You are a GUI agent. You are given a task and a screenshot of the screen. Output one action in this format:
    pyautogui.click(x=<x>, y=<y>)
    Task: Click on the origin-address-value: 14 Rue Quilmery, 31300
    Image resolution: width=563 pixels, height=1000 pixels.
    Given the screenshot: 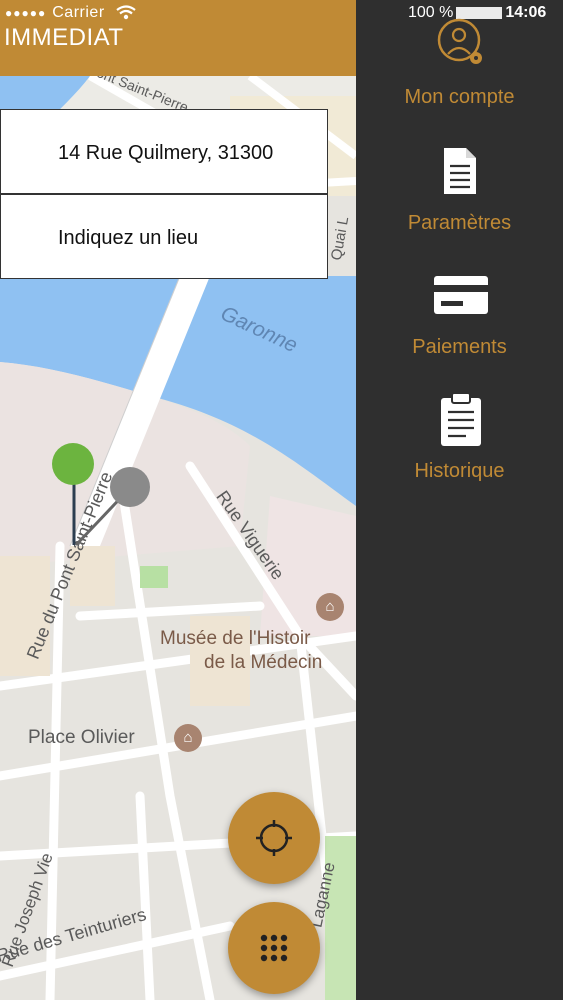 What is the action you would take?
    pyautogui.click(x=166, y=153)
    